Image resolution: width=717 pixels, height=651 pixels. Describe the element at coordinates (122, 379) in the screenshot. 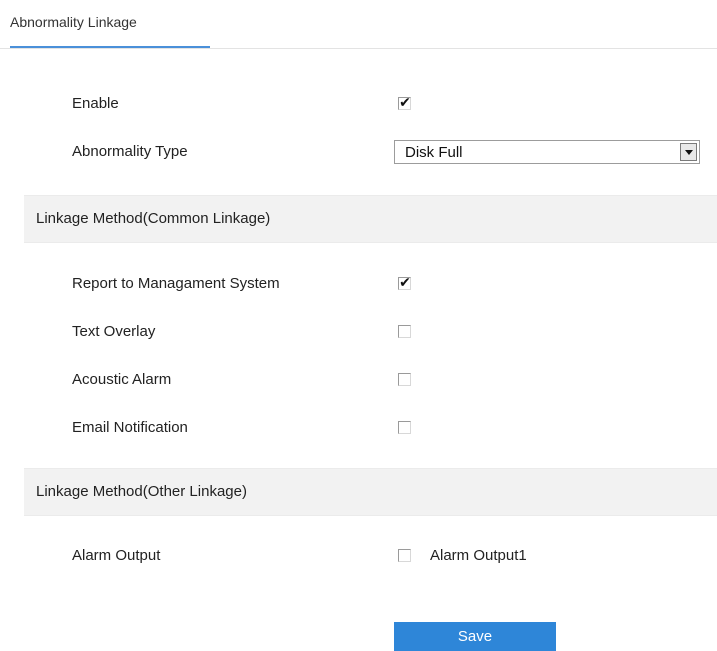

I see `acoustic-alarm-label: Acoustic Alarm` at that location.